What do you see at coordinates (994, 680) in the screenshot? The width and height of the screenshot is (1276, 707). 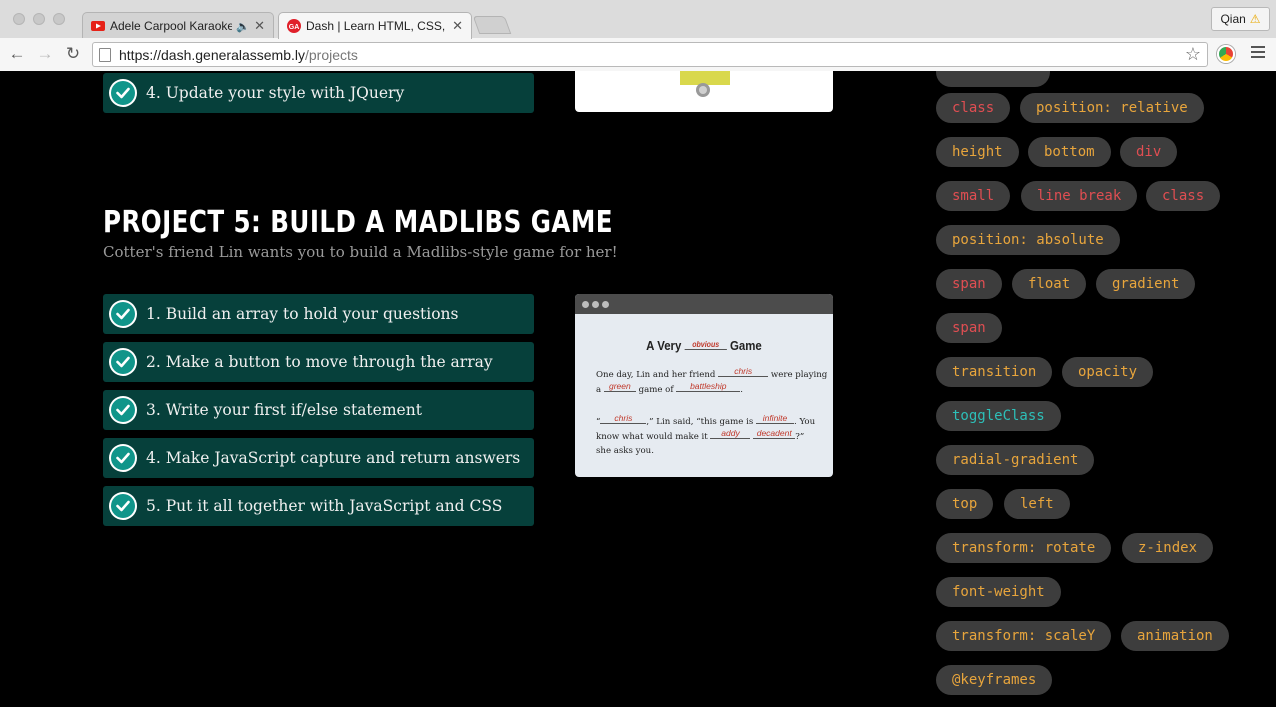 I see `tag-pill: @keyframes` at bounding box center [994, 680].